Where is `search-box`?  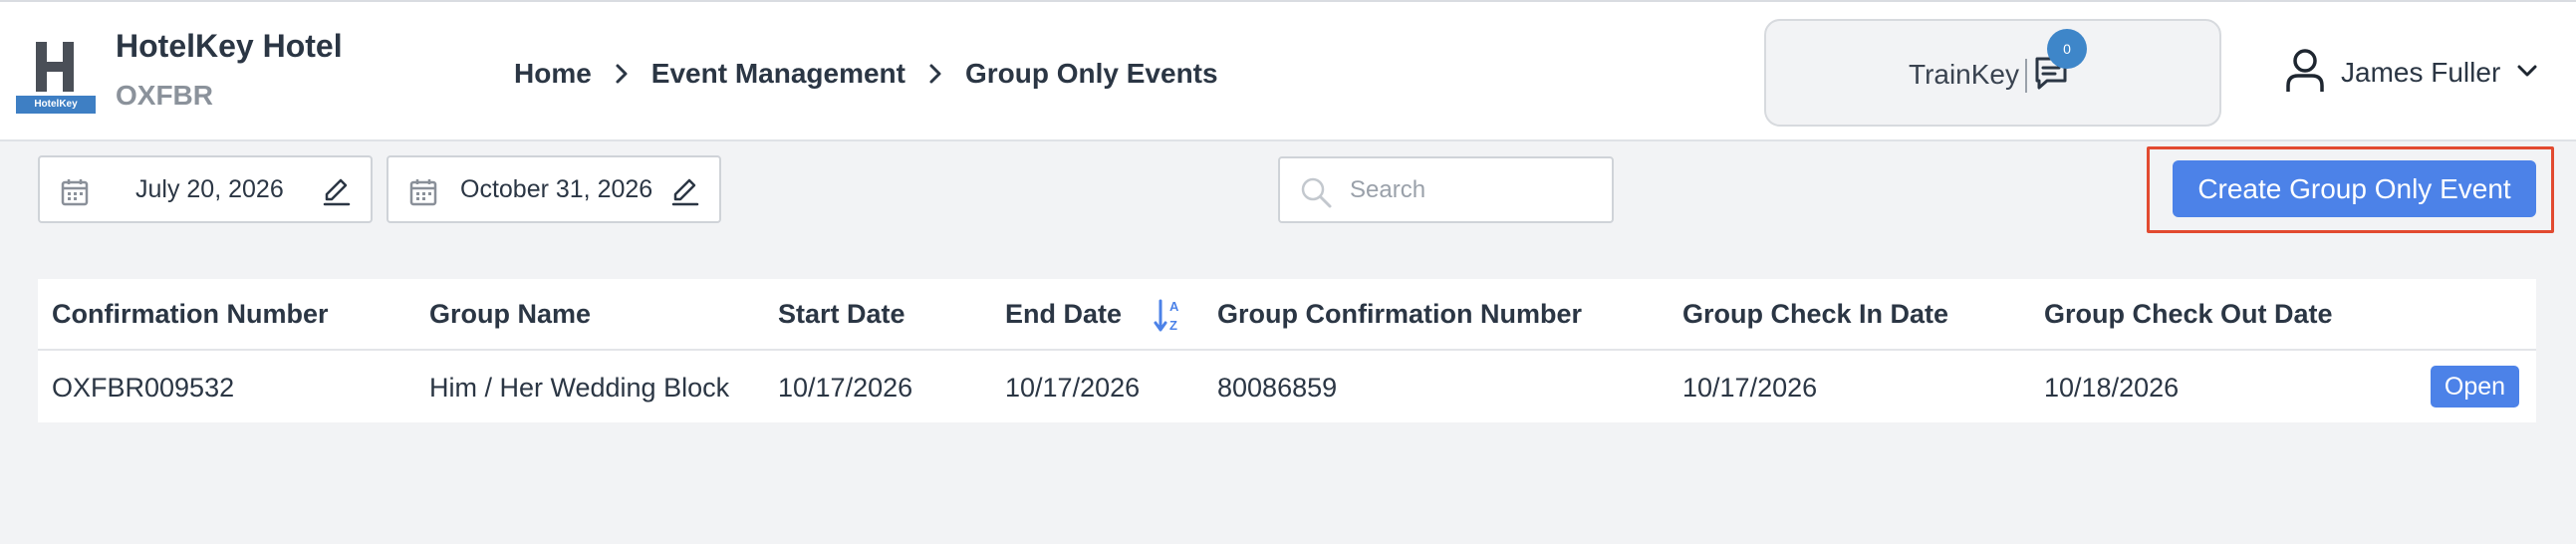 search-box is located at coordinates (1446, 189).